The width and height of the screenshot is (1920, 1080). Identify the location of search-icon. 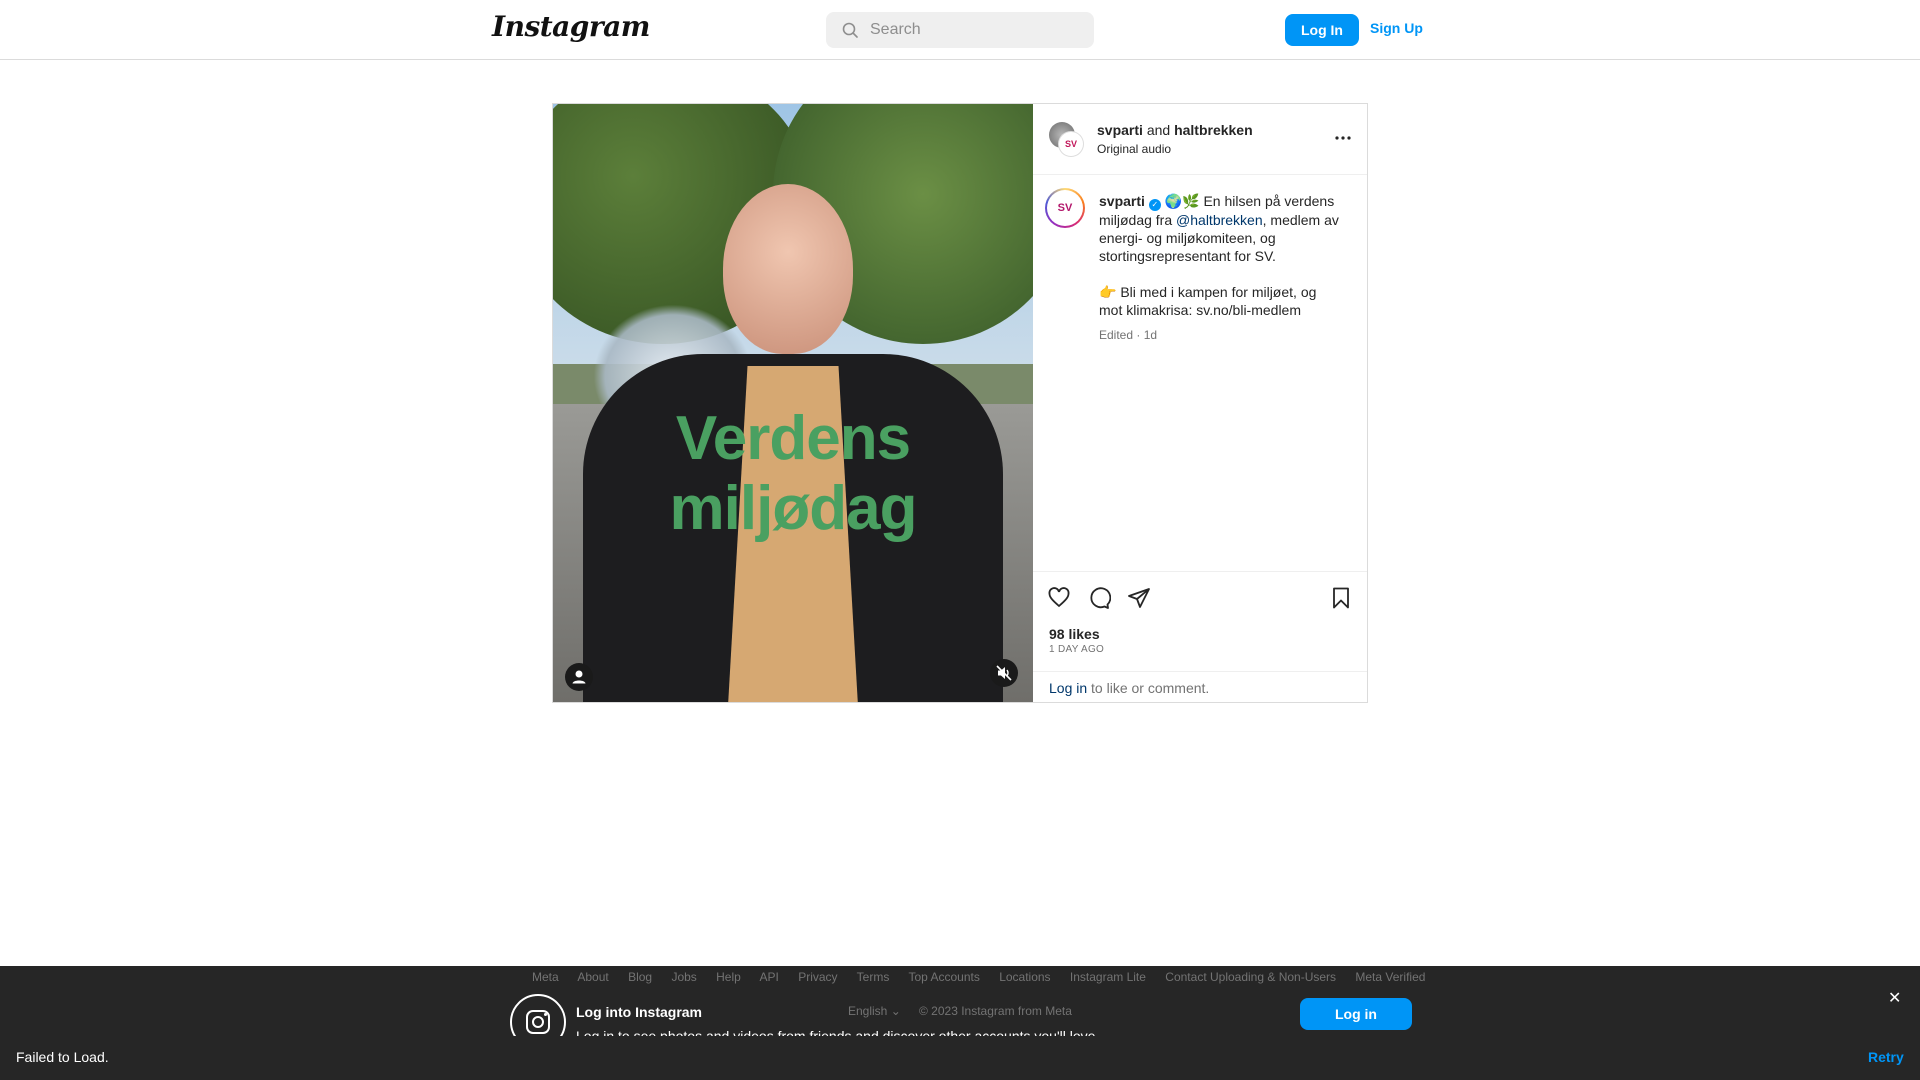
(850, 30).